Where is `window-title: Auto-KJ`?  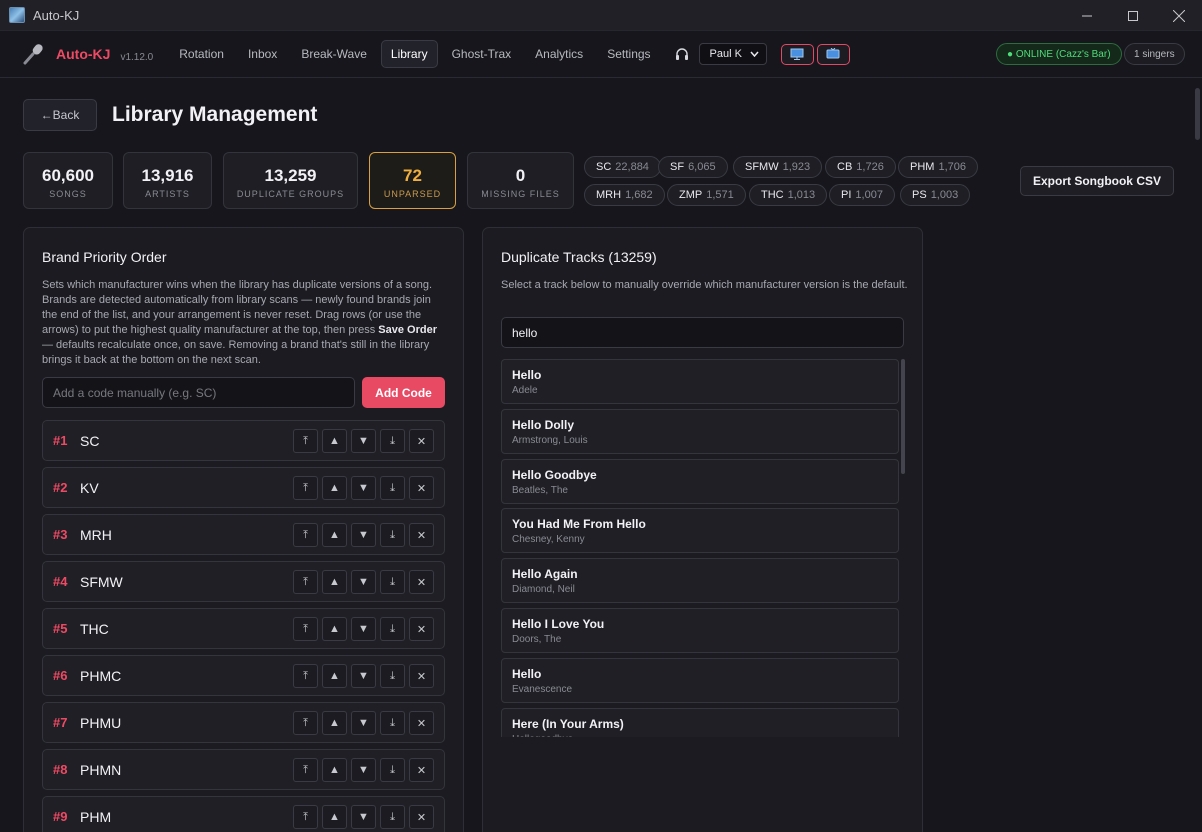 window-title: Auto-KJ is located at coordinates (56, 15).